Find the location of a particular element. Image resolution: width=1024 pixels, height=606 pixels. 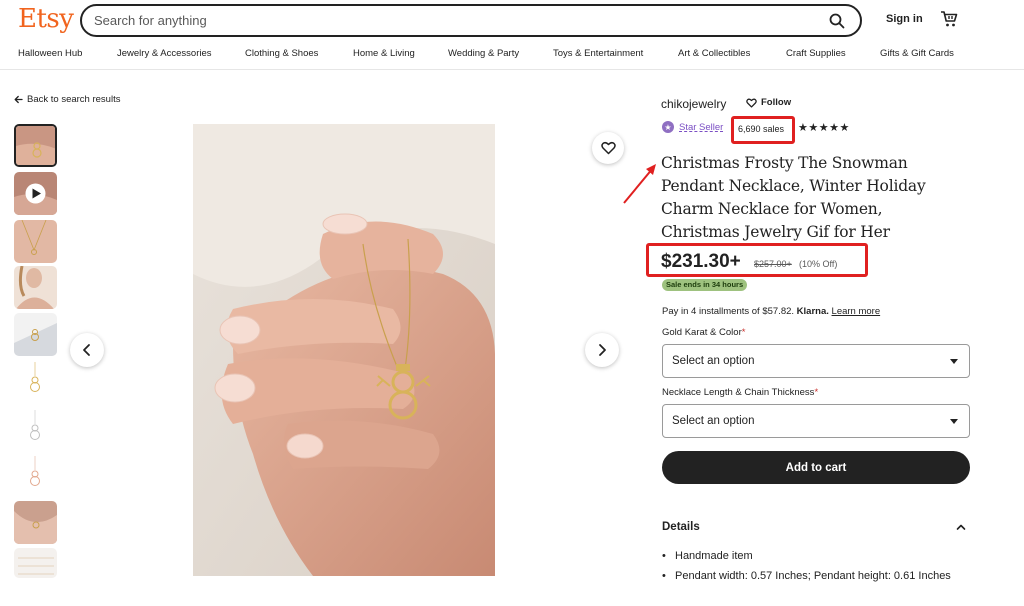

back-to-results-link: Back to search results is located at coordinates (67, 99).